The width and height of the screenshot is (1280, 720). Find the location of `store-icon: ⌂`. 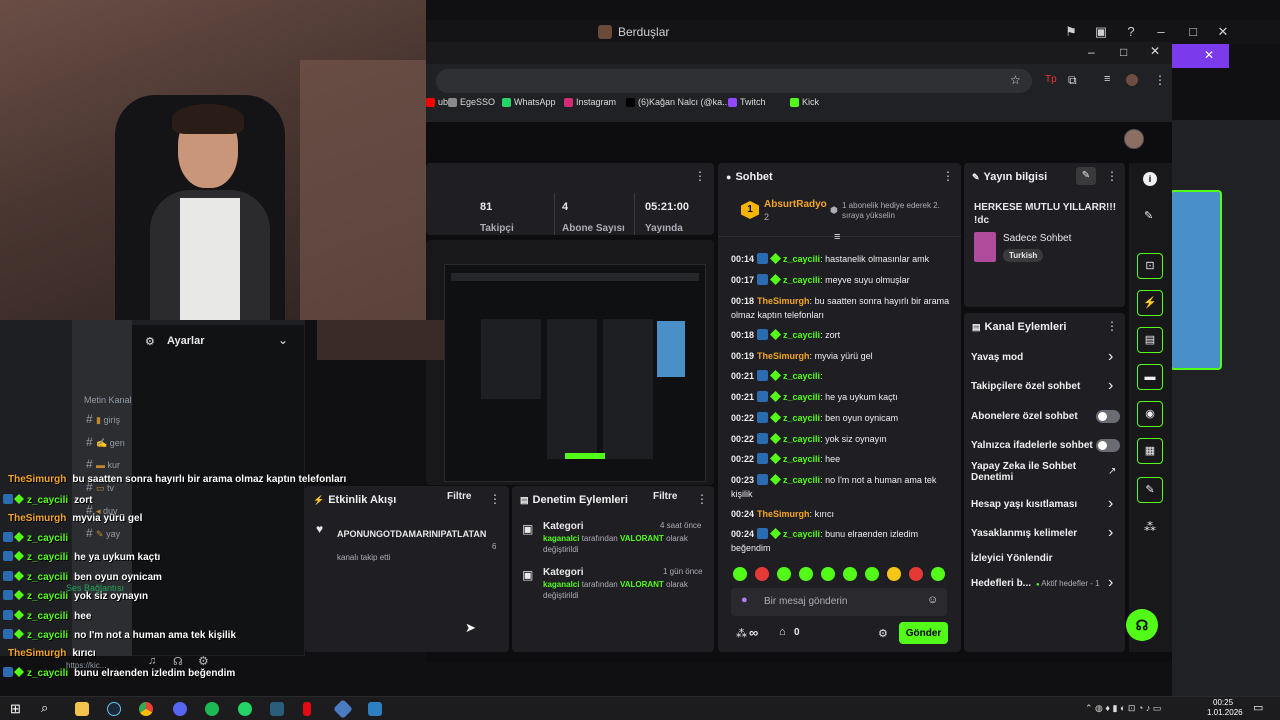

store-icon: ⌂ is located at coordinates (782, 632).